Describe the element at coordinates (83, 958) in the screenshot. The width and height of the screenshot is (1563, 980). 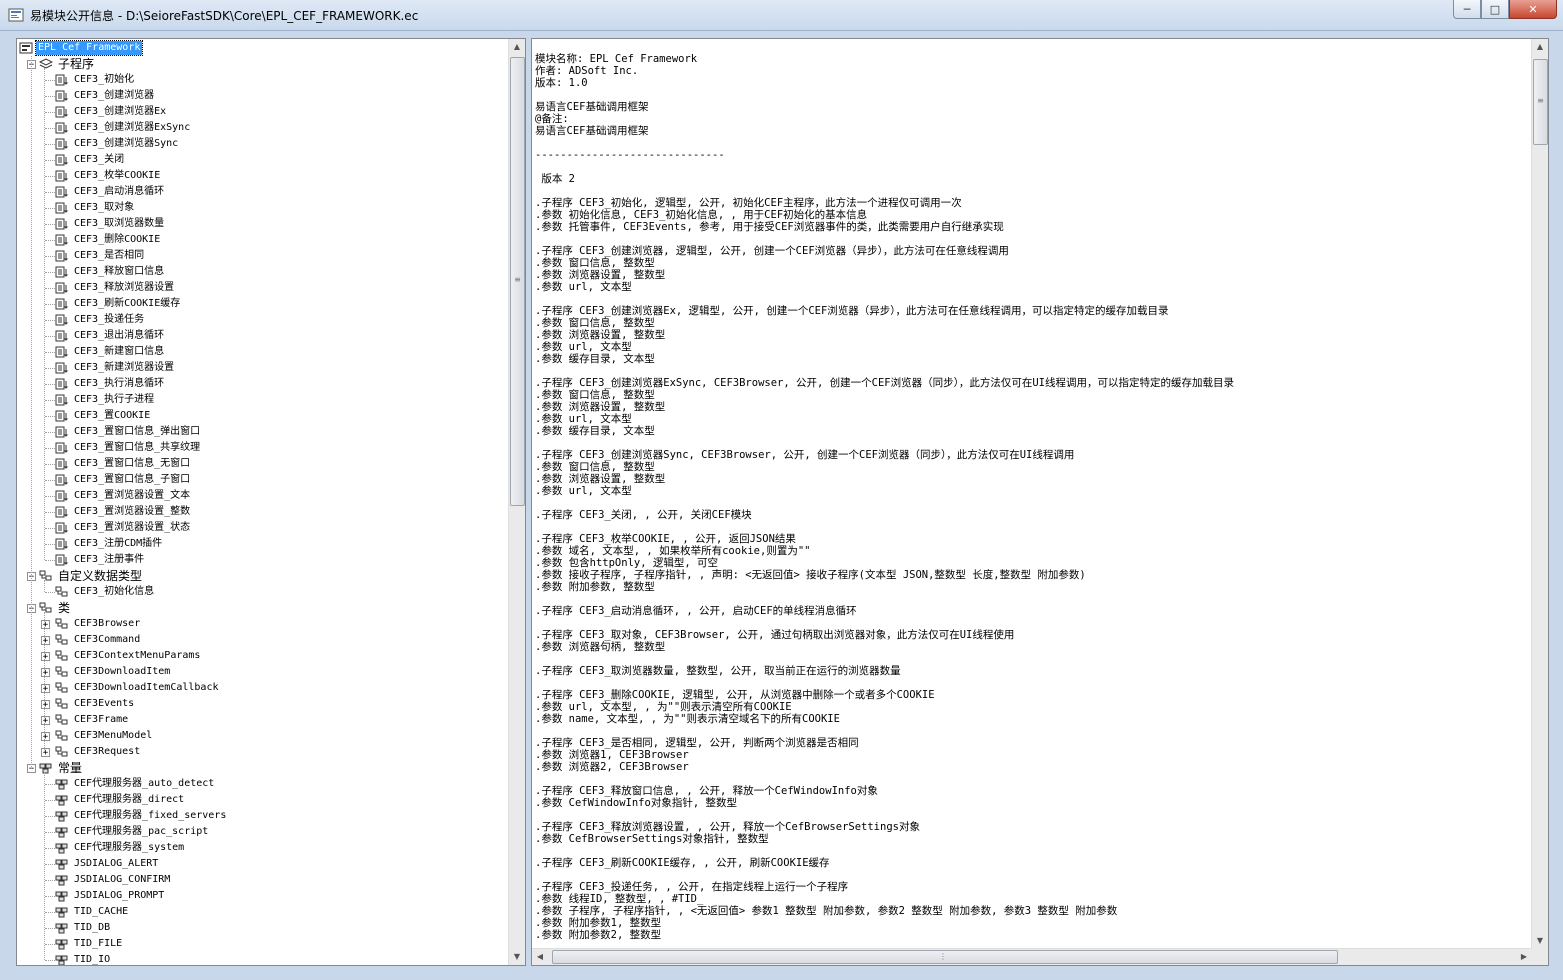
I see `tree-item: TID_IO` at that location.